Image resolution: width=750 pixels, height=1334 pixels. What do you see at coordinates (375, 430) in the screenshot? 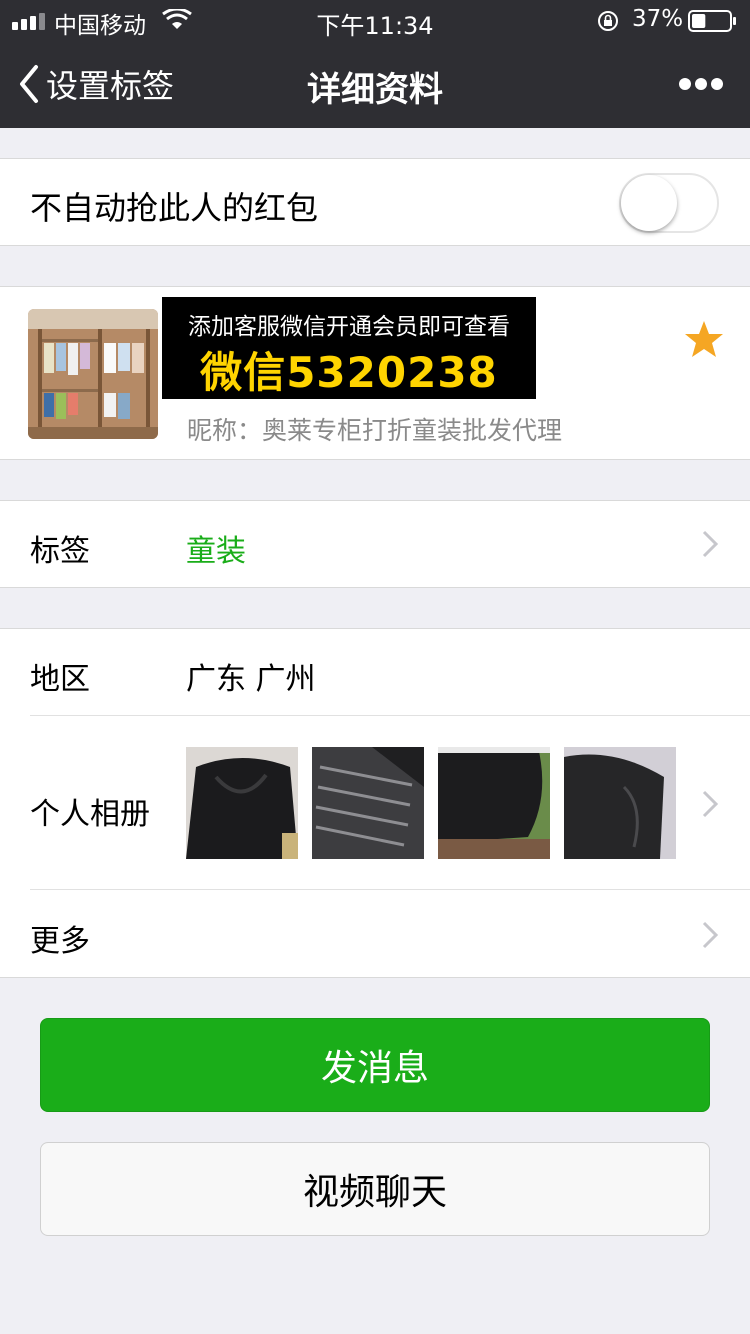
I see `nickname: 昵称：奥莱专柜打折童装批发代理` at bounding box center [375, 430].